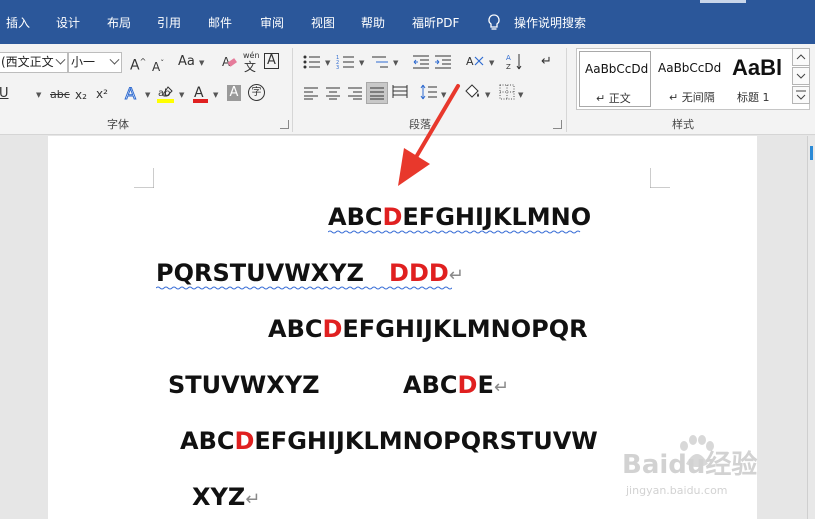 This screenshot has width=815, height=519. I want to click on style-normal-sample: AaBbCcDd, so click(617, 69).